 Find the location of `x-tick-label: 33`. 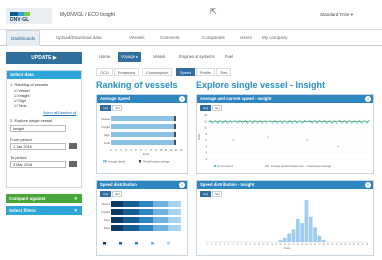

x-tick-label: 33 is located at coordinates (345, 245).